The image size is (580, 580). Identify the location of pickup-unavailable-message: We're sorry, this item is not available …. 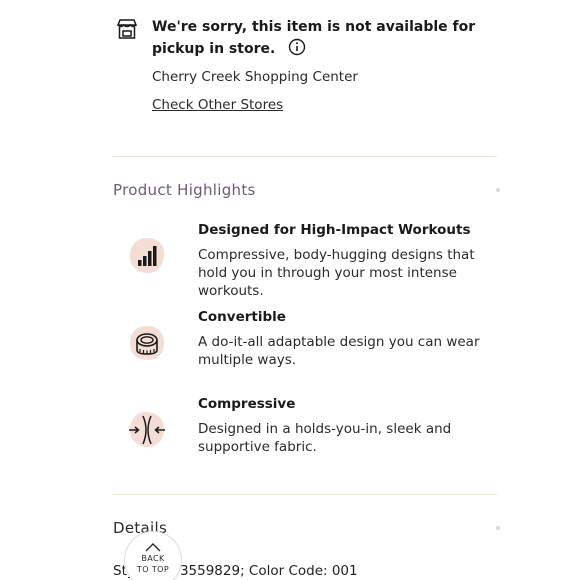
(329, 38).